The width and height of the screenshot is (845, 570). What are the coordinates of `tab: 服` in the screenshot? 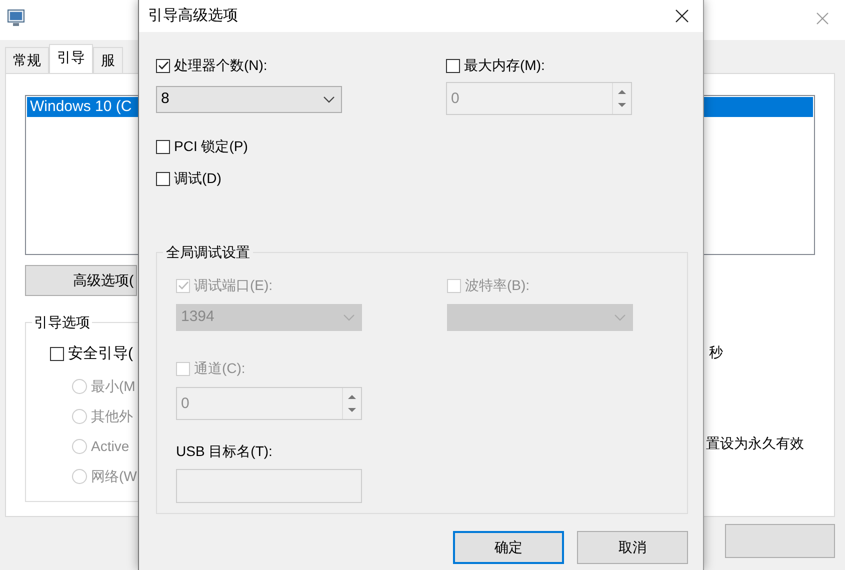 It's located at (108, 60).